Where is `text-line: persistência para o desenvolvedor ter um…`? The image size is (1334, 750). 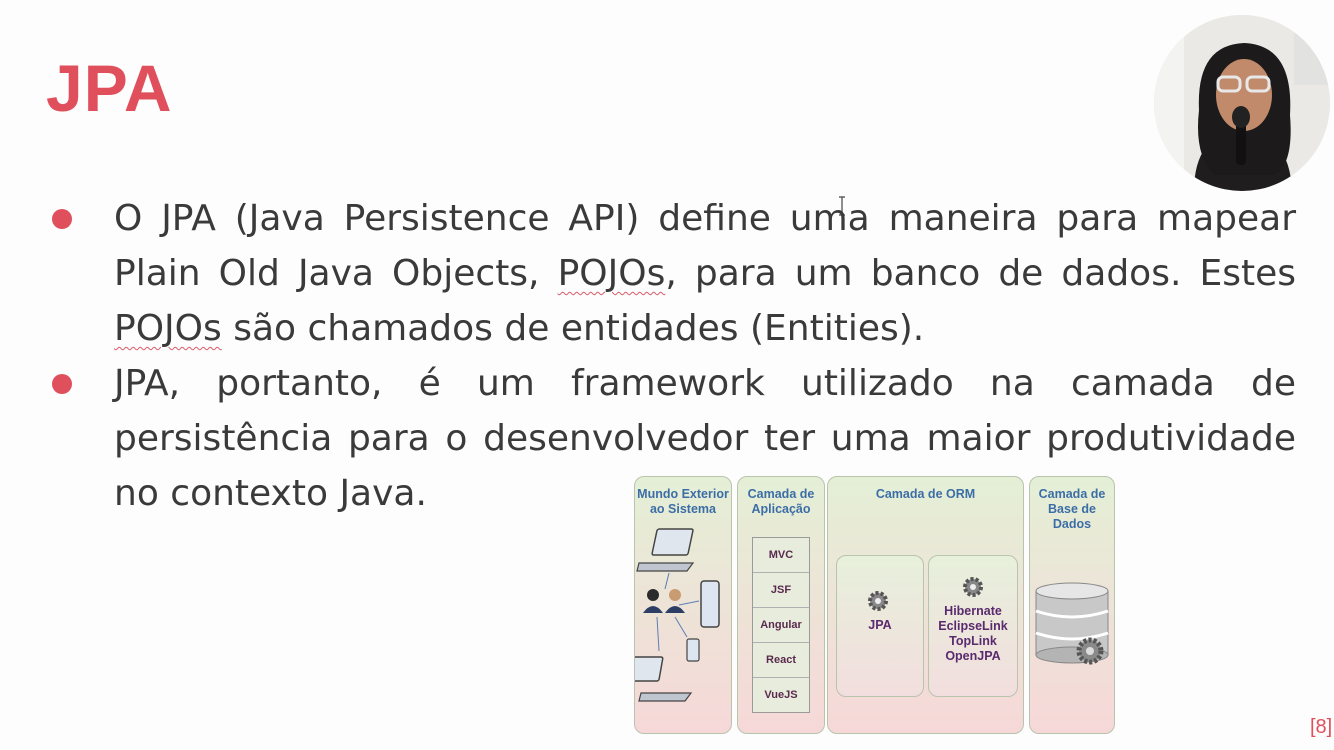 text-line: persistência para o desenvolvedor ter um… is located at coordinates (705, 438).